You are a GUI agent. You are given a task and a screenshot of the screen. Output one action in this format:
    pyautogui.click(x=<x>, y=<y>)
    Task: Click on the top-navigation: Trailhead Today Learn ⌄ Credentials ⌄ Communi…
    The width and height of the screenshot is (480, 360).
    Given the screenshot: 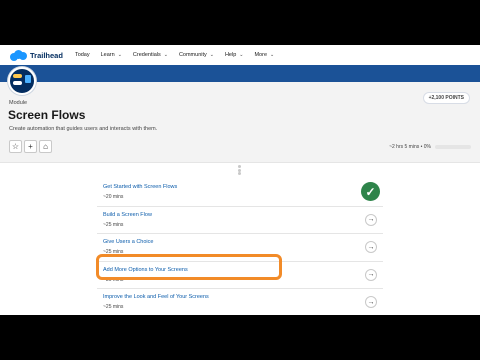 What is the action you would take?
    pyautogui.click(x=240, y=55)
    